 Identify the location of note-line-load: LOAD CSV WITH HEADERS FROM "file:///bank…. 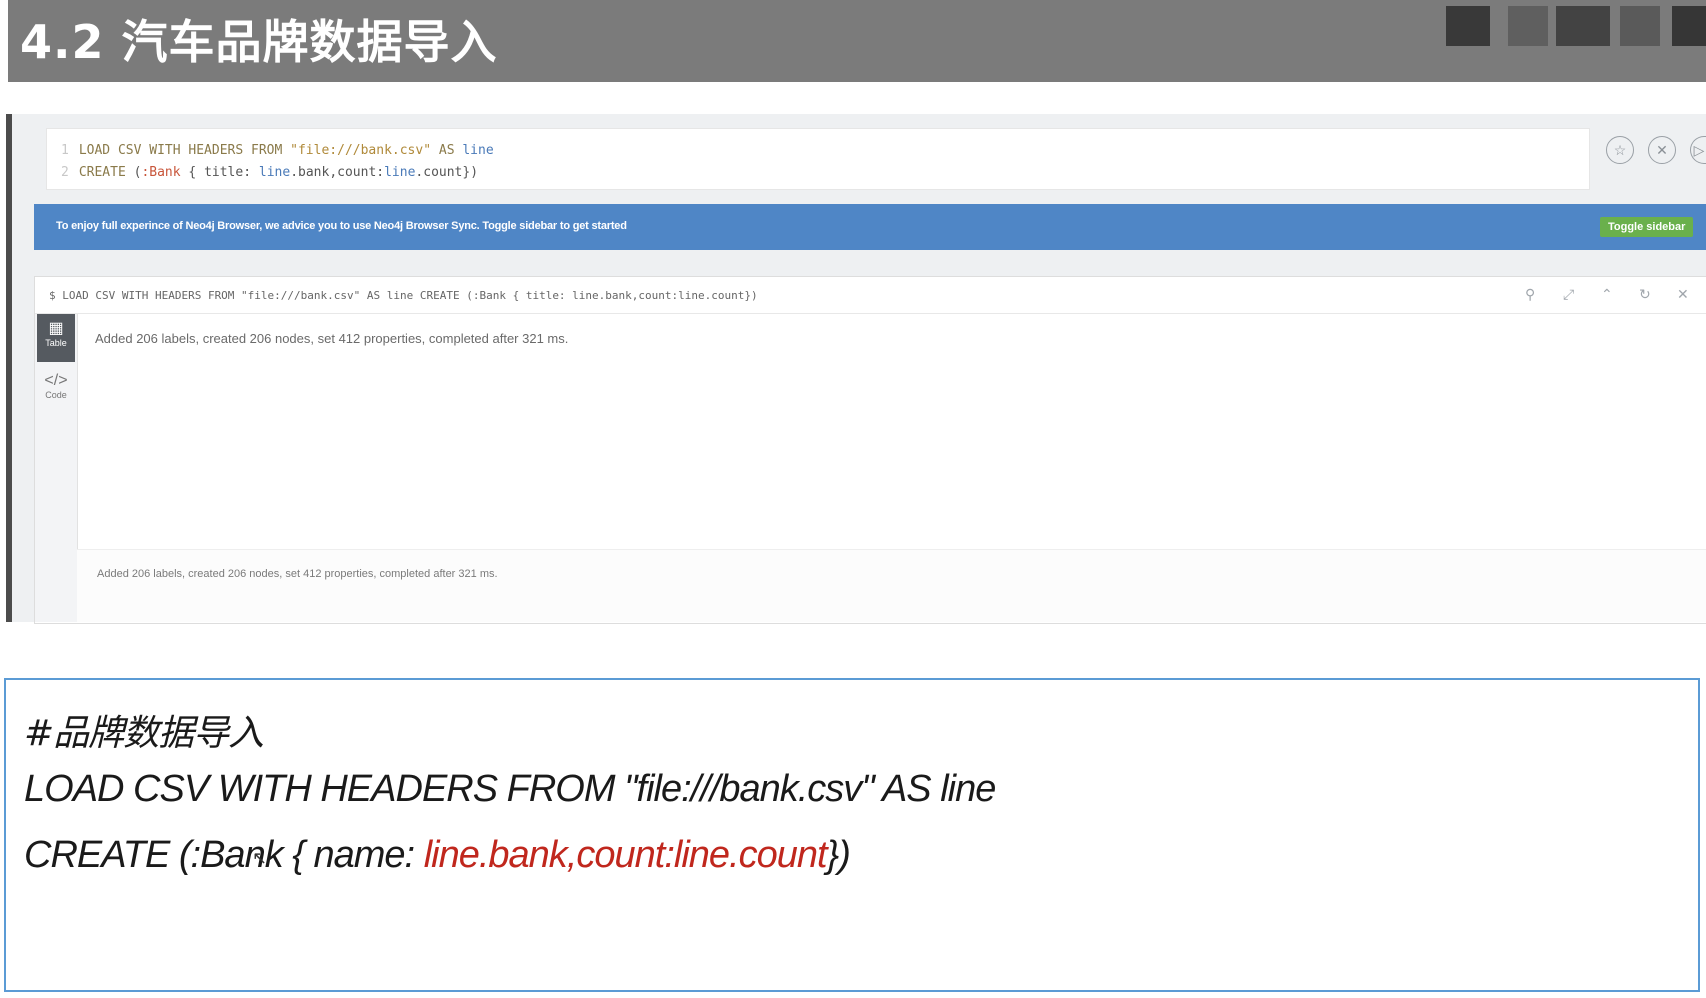
(510, 789).